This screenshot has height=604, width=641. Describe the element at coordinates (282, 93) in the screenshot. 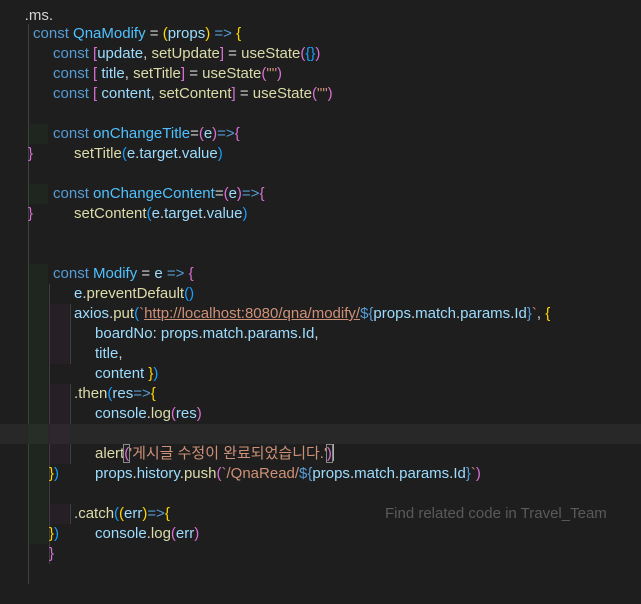

I see `identifier: useState` at that location.